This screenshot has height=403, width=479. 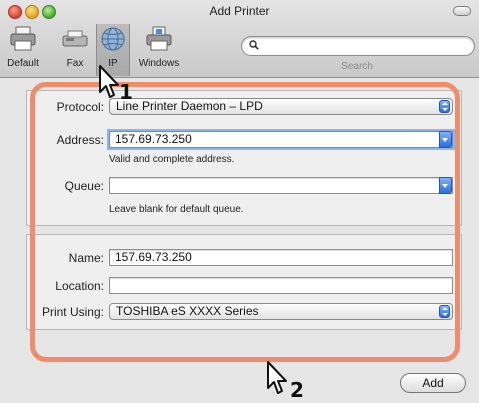 I want to click on protocol-label: Protocol:, so click(x=80, y=107).